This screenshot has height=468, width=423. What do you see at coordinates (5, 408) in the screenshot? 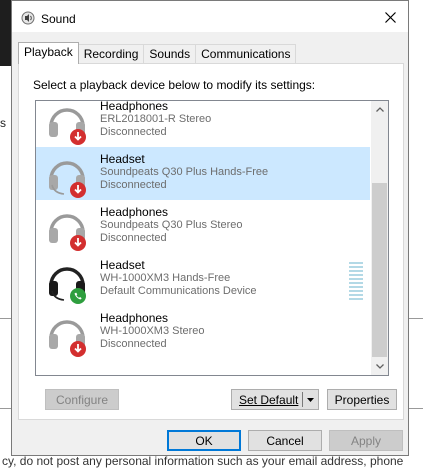
I see `background-divider-left-bottom` at bounding box center [5, 408].